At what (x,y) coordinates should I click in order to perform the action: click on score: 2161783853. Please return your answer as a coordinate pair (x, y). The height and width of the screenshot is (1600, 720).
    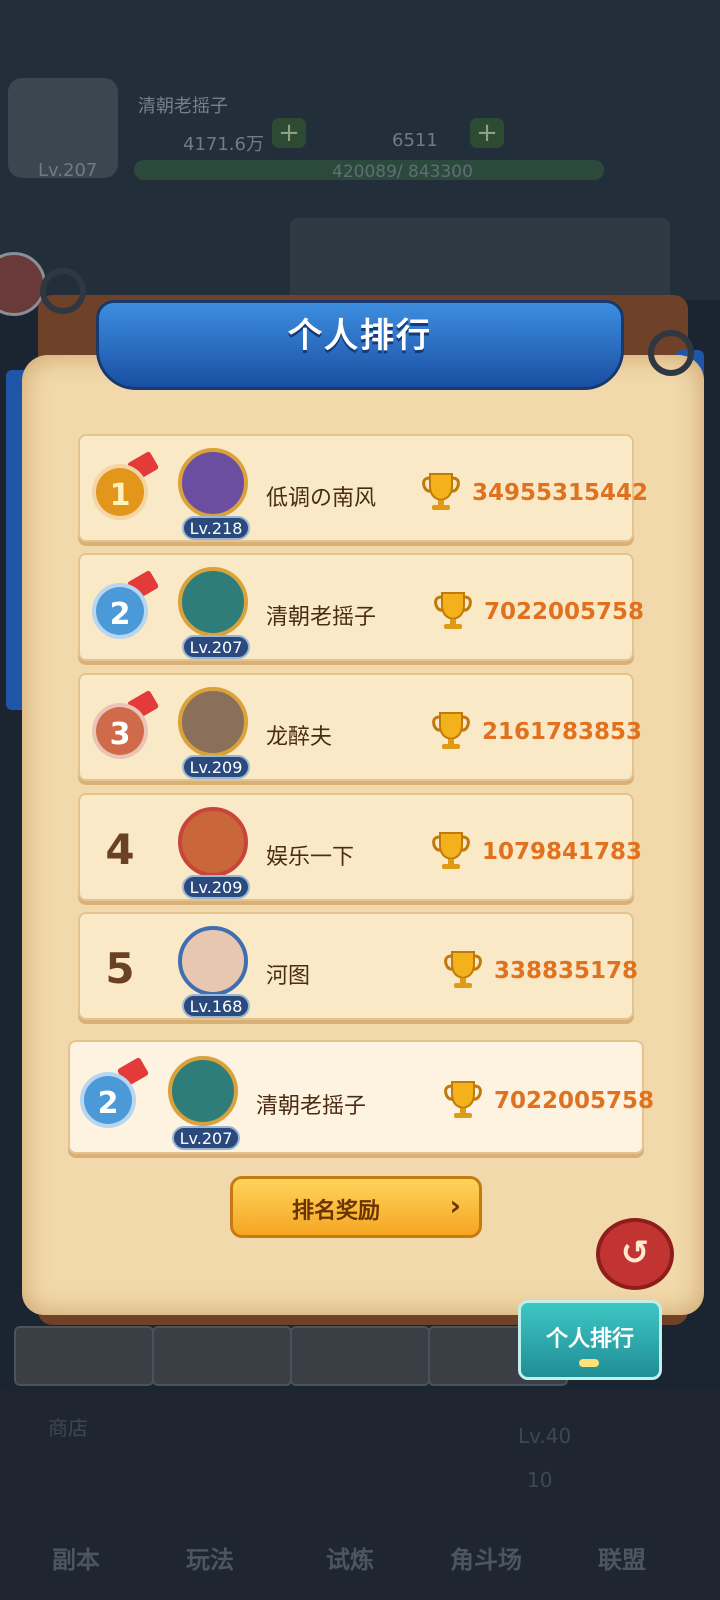
    Looking at the image, I should click on (562, 732).